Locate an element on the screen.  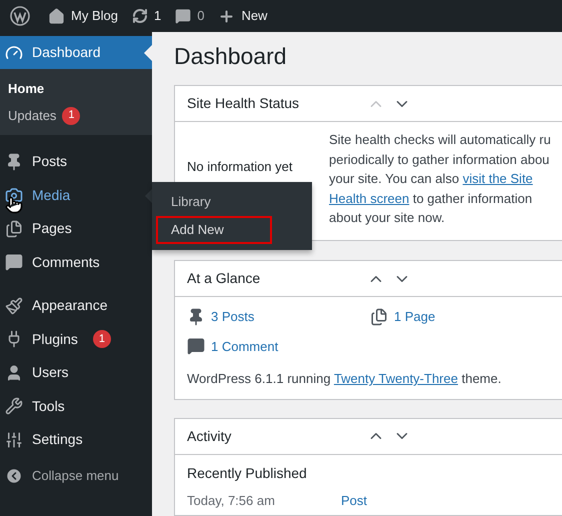
menu-item: Comments is located at coordinates (76, 262).